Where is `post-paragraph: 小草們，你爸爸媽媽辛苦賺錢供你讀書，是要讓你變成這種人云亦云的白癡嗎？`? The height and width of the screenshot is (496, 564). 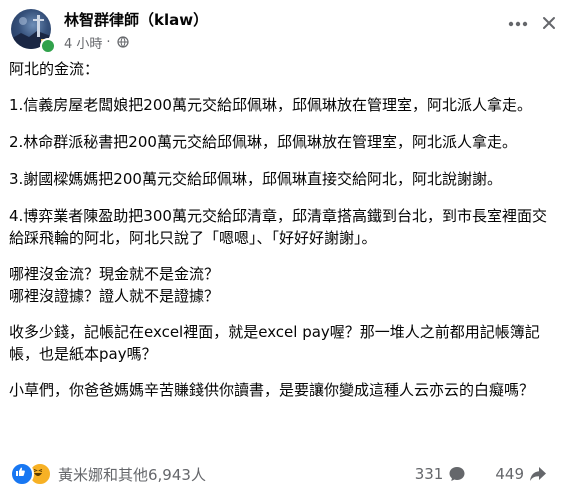
post-paragraph: 小草們，你爸爸媽媽辛苦賺錢供你讀書，是要讓你變成這種人云亦云的白癡嗎？ is located at coordinates (272, 390).